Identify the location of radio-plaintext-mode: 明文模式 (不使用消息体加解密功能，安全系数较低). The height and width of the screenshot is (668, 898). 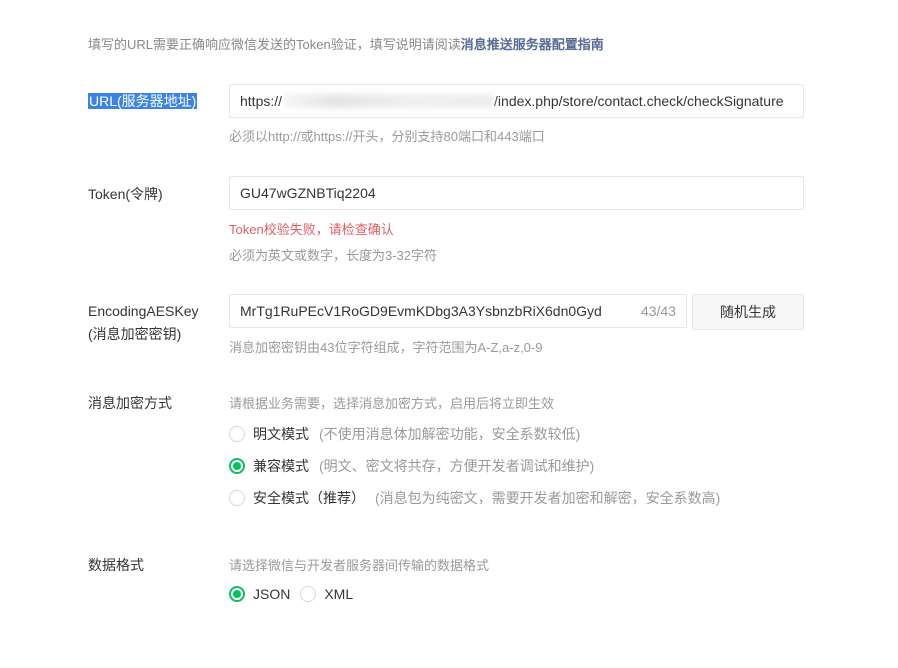
(404, 434).